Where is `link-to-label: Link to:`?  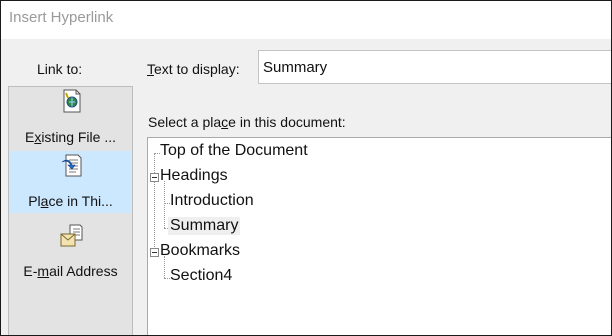 link-to-label: Link to: is located at coordinates (60, 69).